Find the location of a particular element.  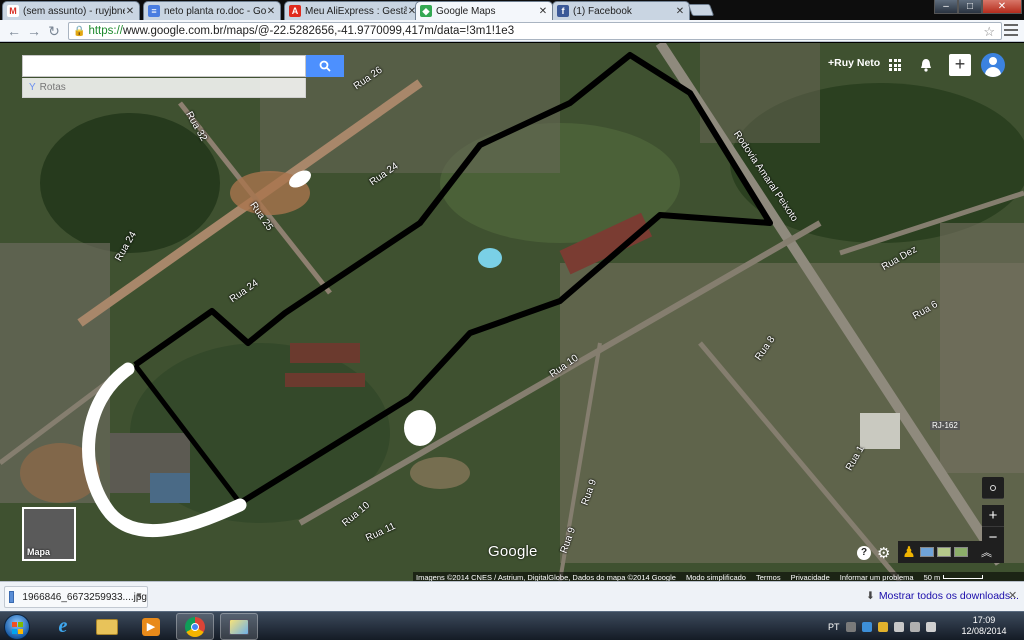

start-button is located at coordinates (17, 627).